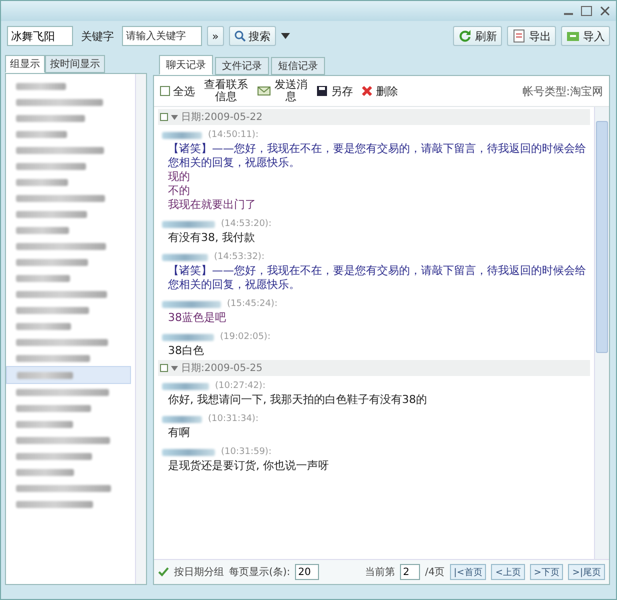 Image resolution: width=617 pixels, height=600 pixels. Describe the element at coordinates (379, 91) in the screenshot. I see `delete-button: 删除` at that location.